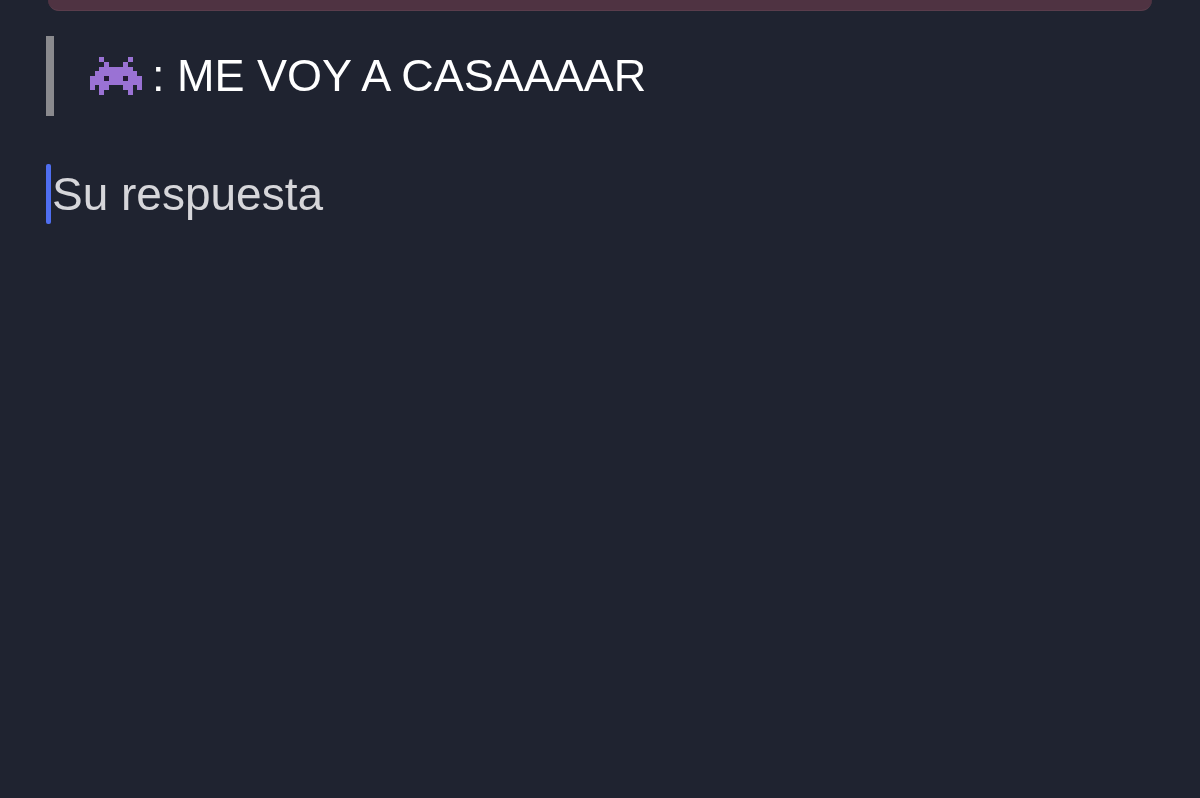 The height and width of the screenshot is (798, 1200). Describe the element at coordinates (399, 76) in the screenshot. I see `quote-text: : ME VOY A CASAAAAR` at that location.